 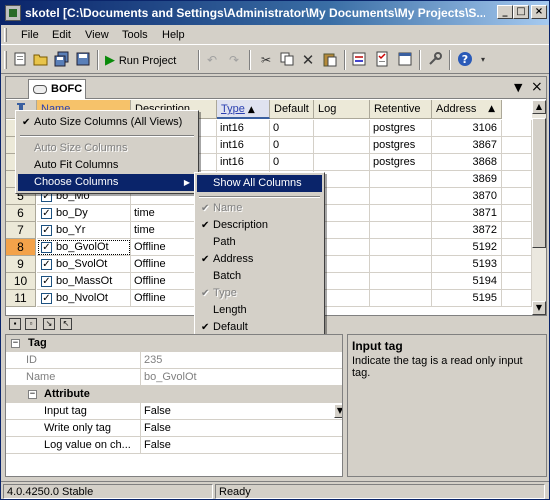 What do you see at coordinates (21, 247) in the screenshot?
I see `row-number: 8` at bounding box center [21, 247].